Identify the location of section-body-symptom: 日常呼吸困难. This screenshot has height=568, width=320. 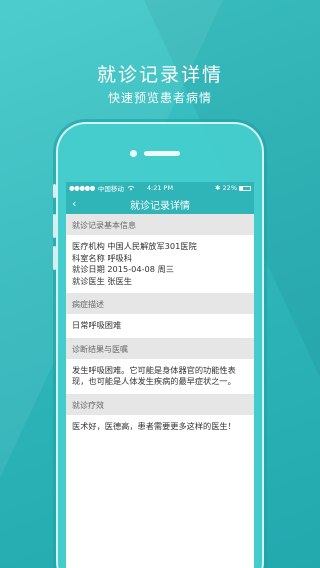
(160, 326).